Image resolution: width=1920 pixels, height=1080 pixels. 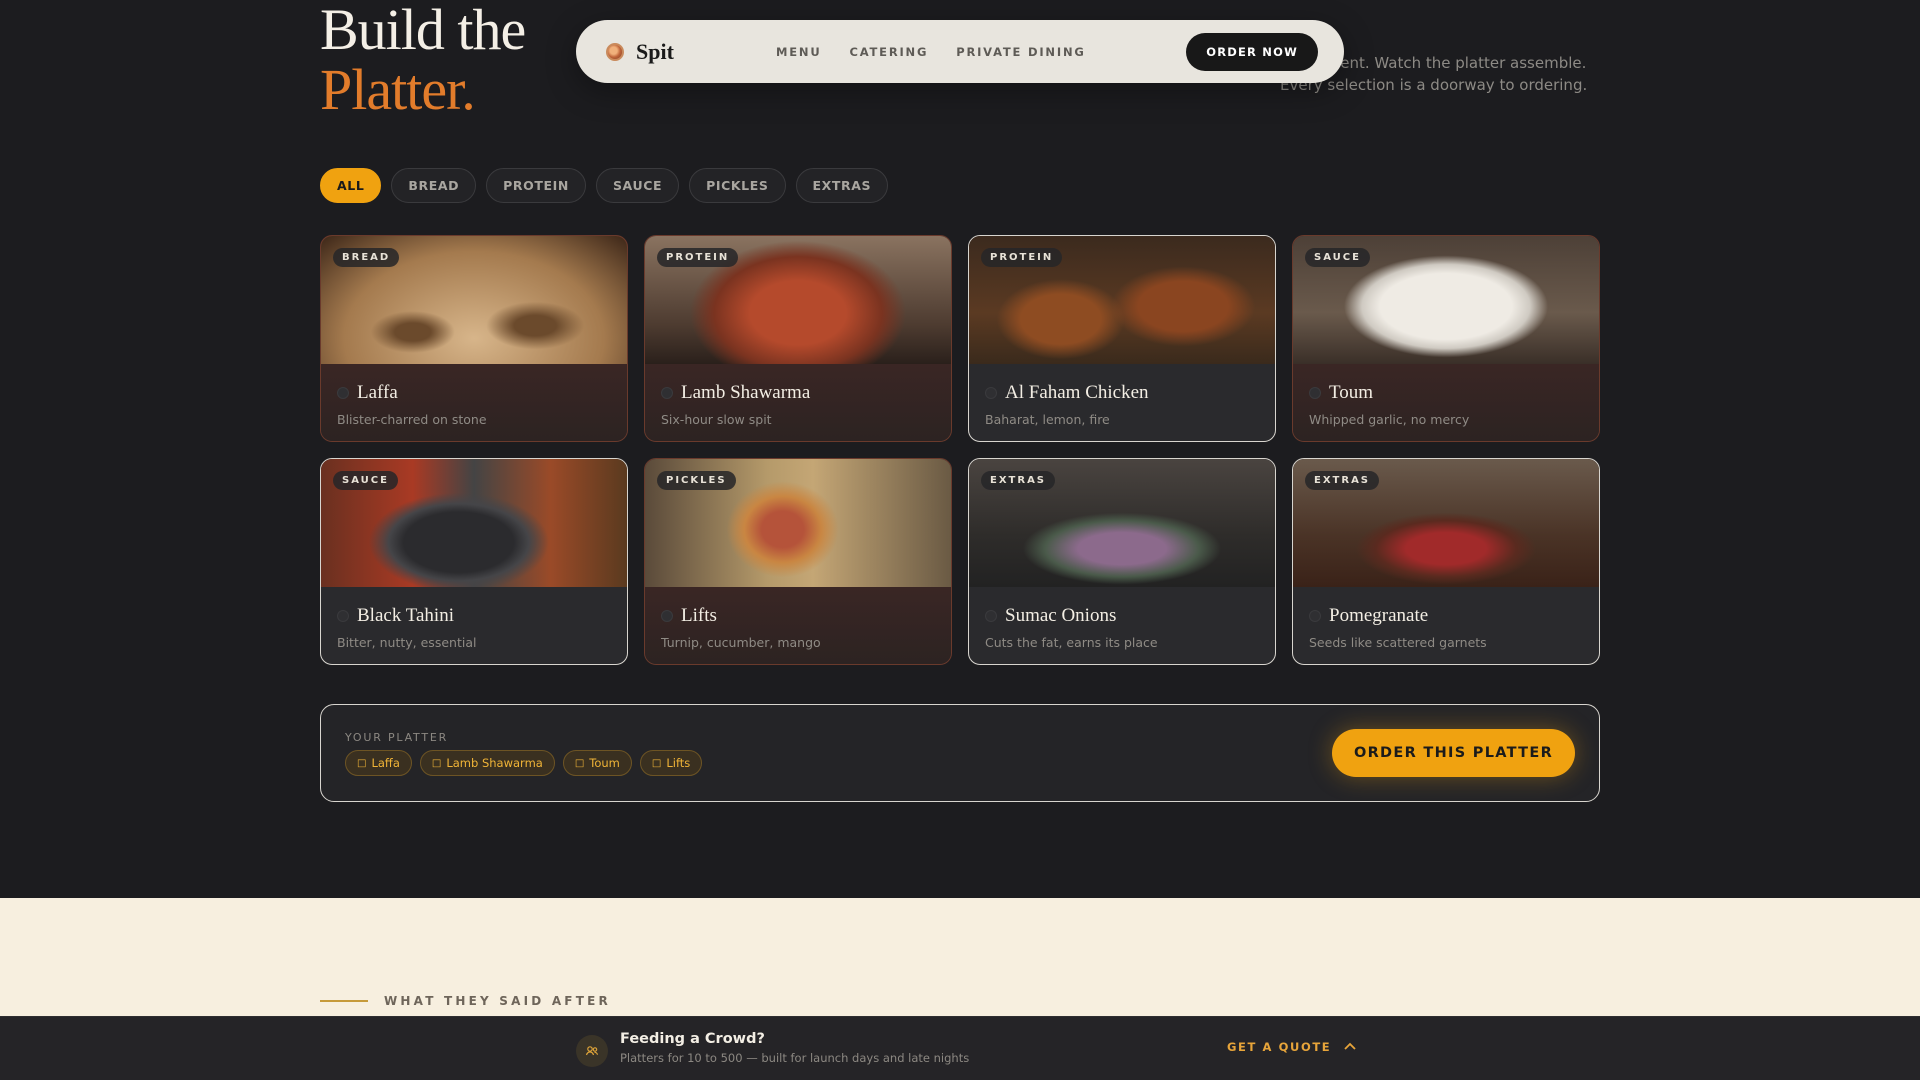 I want to click on item-desc: Six-hour slow spit, so click(x=716, y=419).